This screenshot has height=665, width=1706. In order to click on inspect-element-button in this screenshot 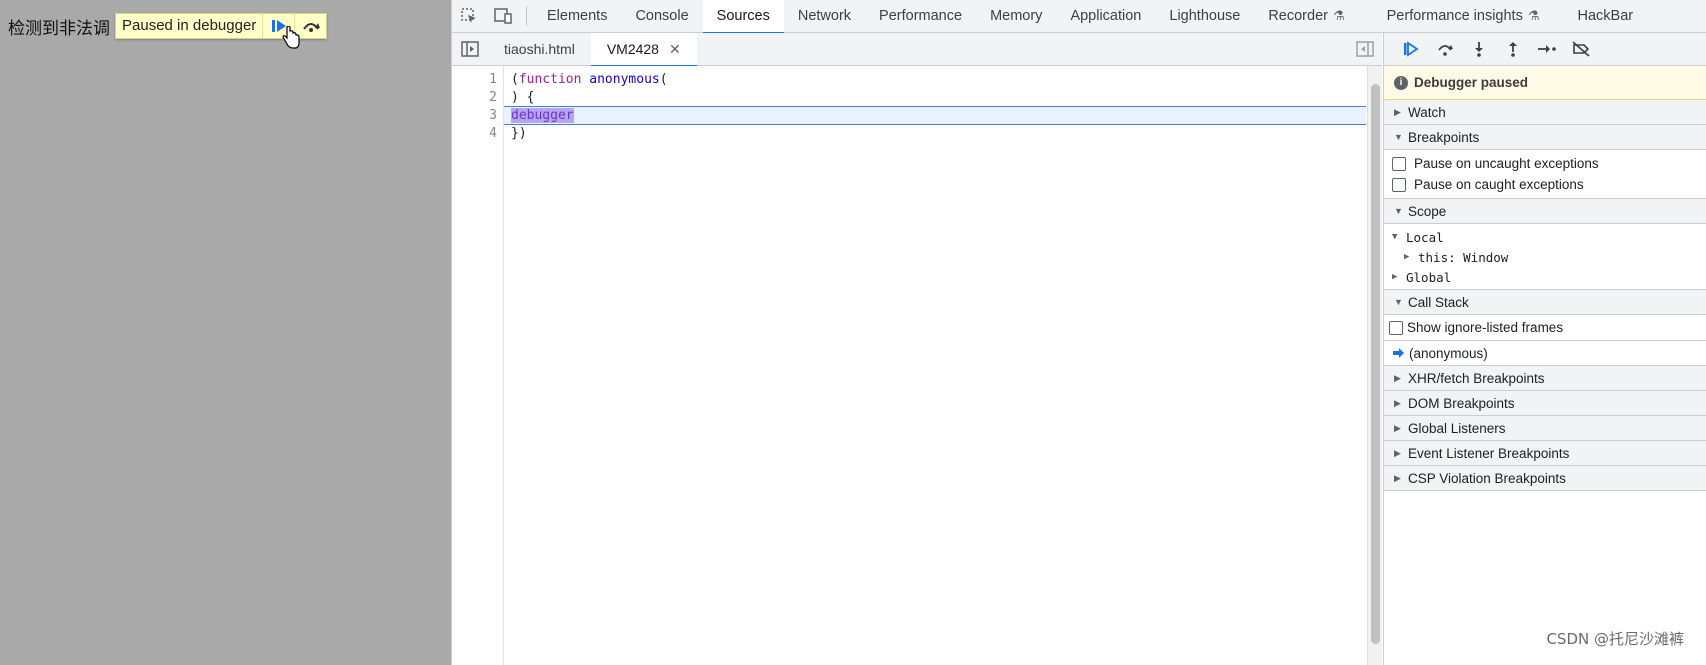, I will do `click(469, 16)`.